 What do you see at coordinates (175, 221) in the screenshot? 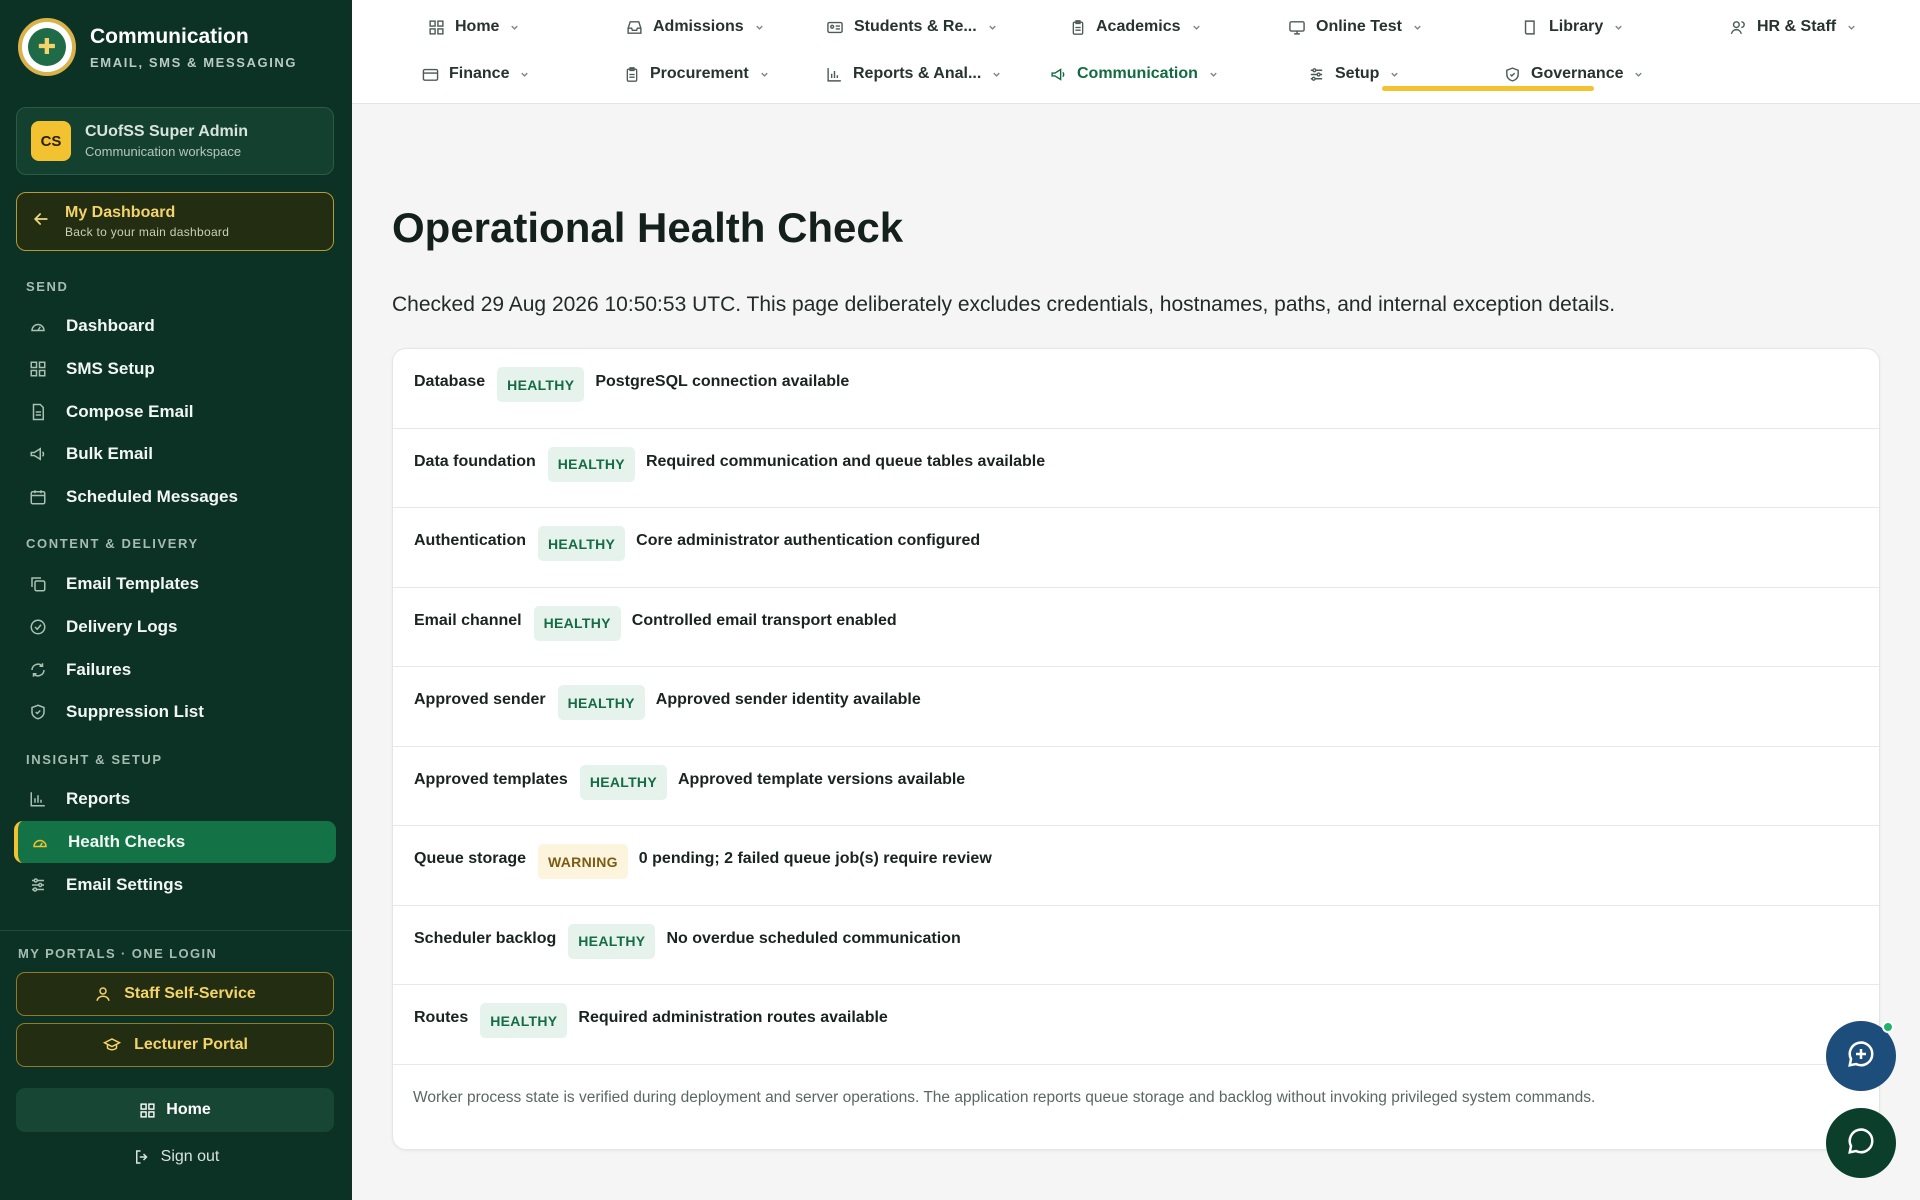
I see `my-dashboard-button: My Dashboard Back to your main dashboard` at bounding box center [175, 221].